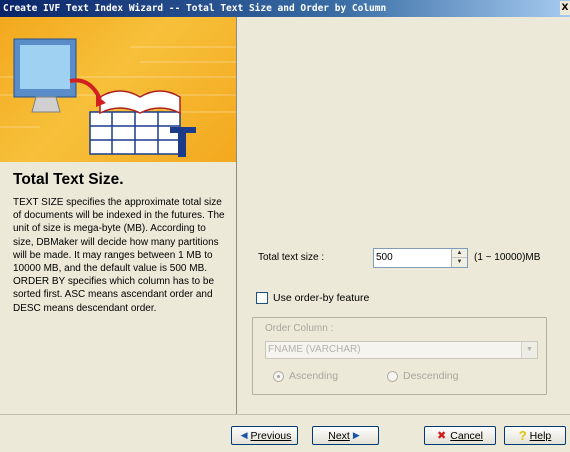  Describe the element at coordinates (466, 435) in the screenshot. I see `cancel-button-label: Cancel` at that location.